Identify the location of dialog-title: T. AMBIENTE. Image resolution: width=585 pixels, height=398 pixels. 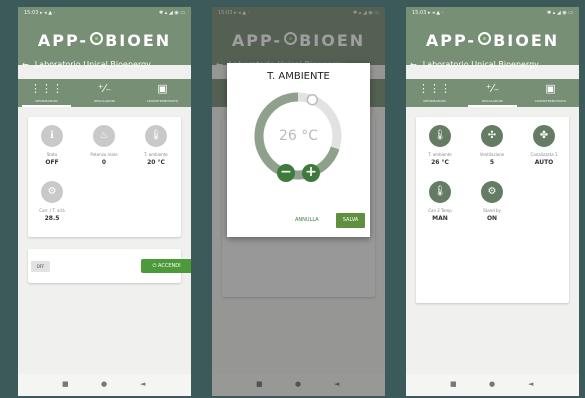
(298, 76).